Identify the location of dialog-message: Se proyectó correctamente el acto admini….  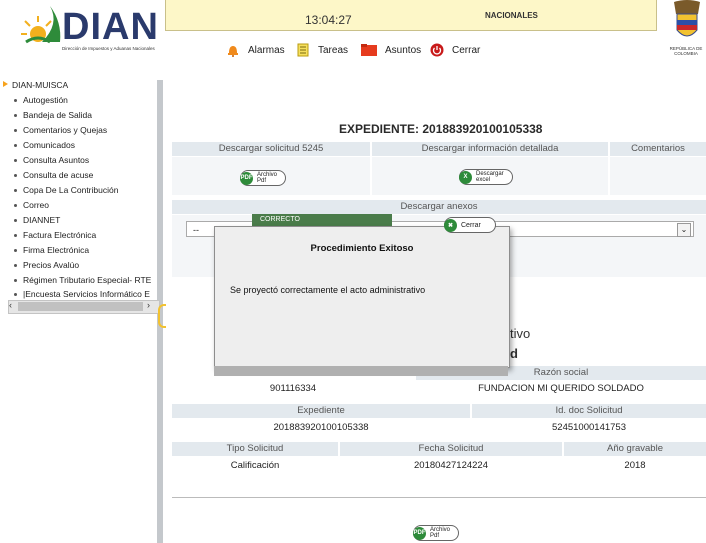
(328, 290).